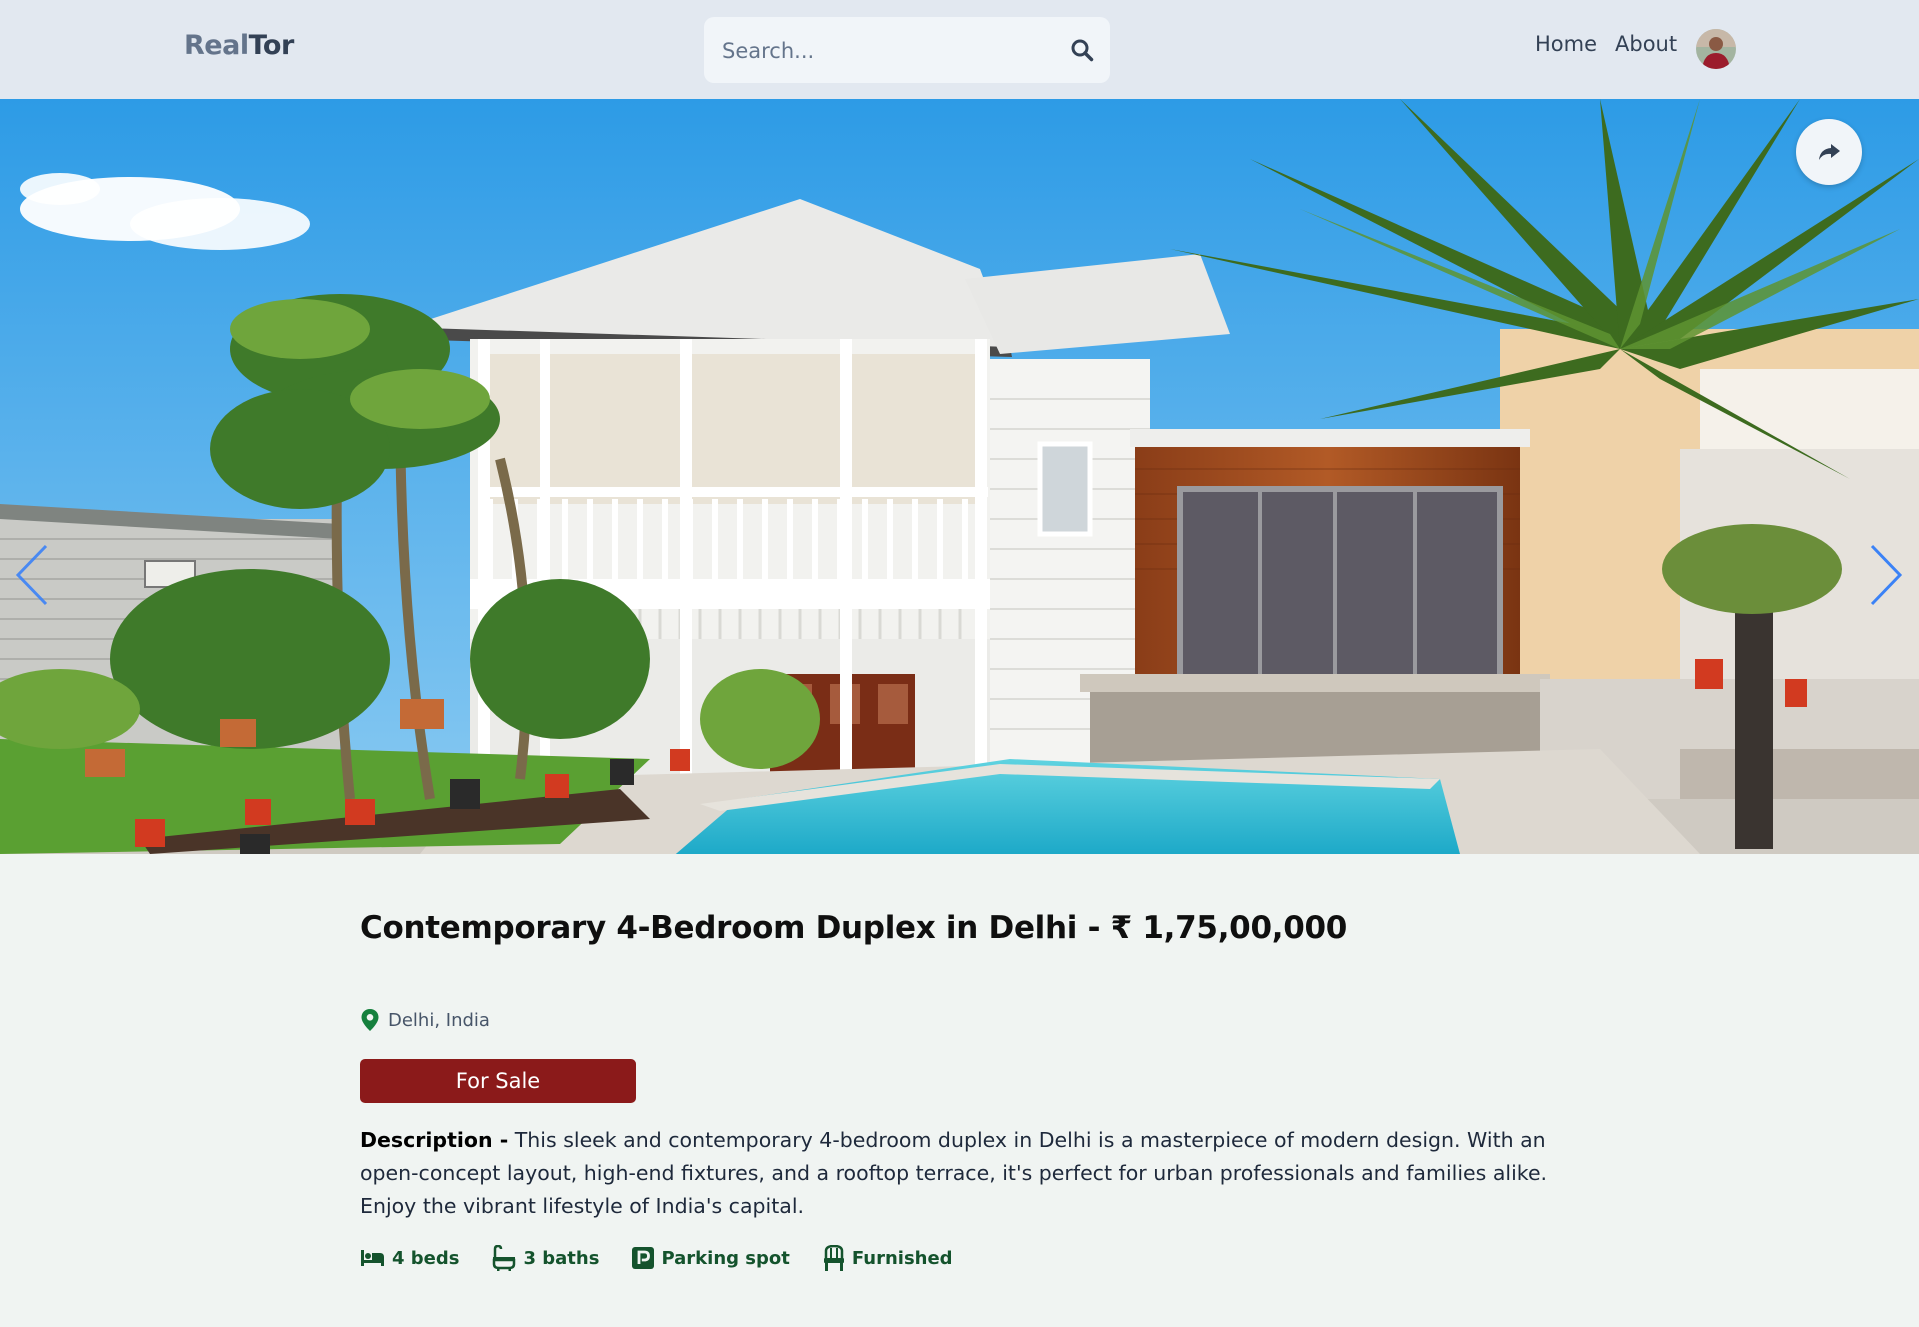 Image resolution: width=1919 pixels, height=1327 pixels. Describe the element at coordinates (439, 1020) in the screenshot. I see `location-text: Delhi, India` at that location.